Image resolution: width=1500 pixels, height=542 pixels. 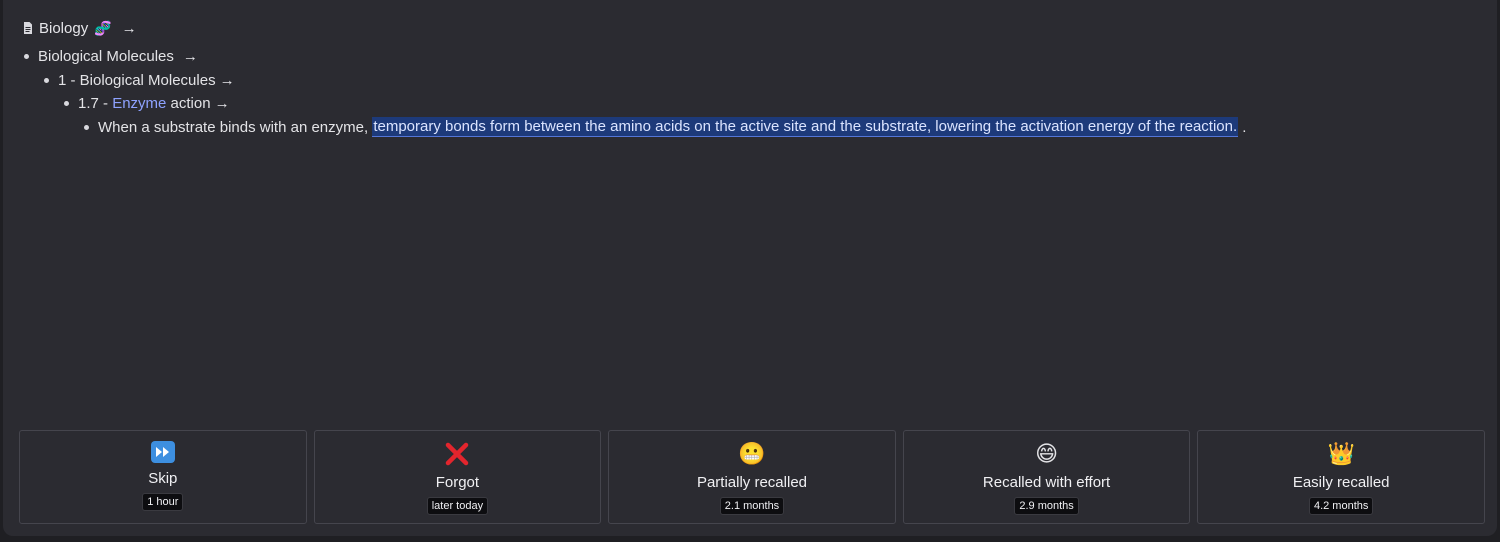 I want to click on dna-icon: 🧬, so click(x=103, y=27).